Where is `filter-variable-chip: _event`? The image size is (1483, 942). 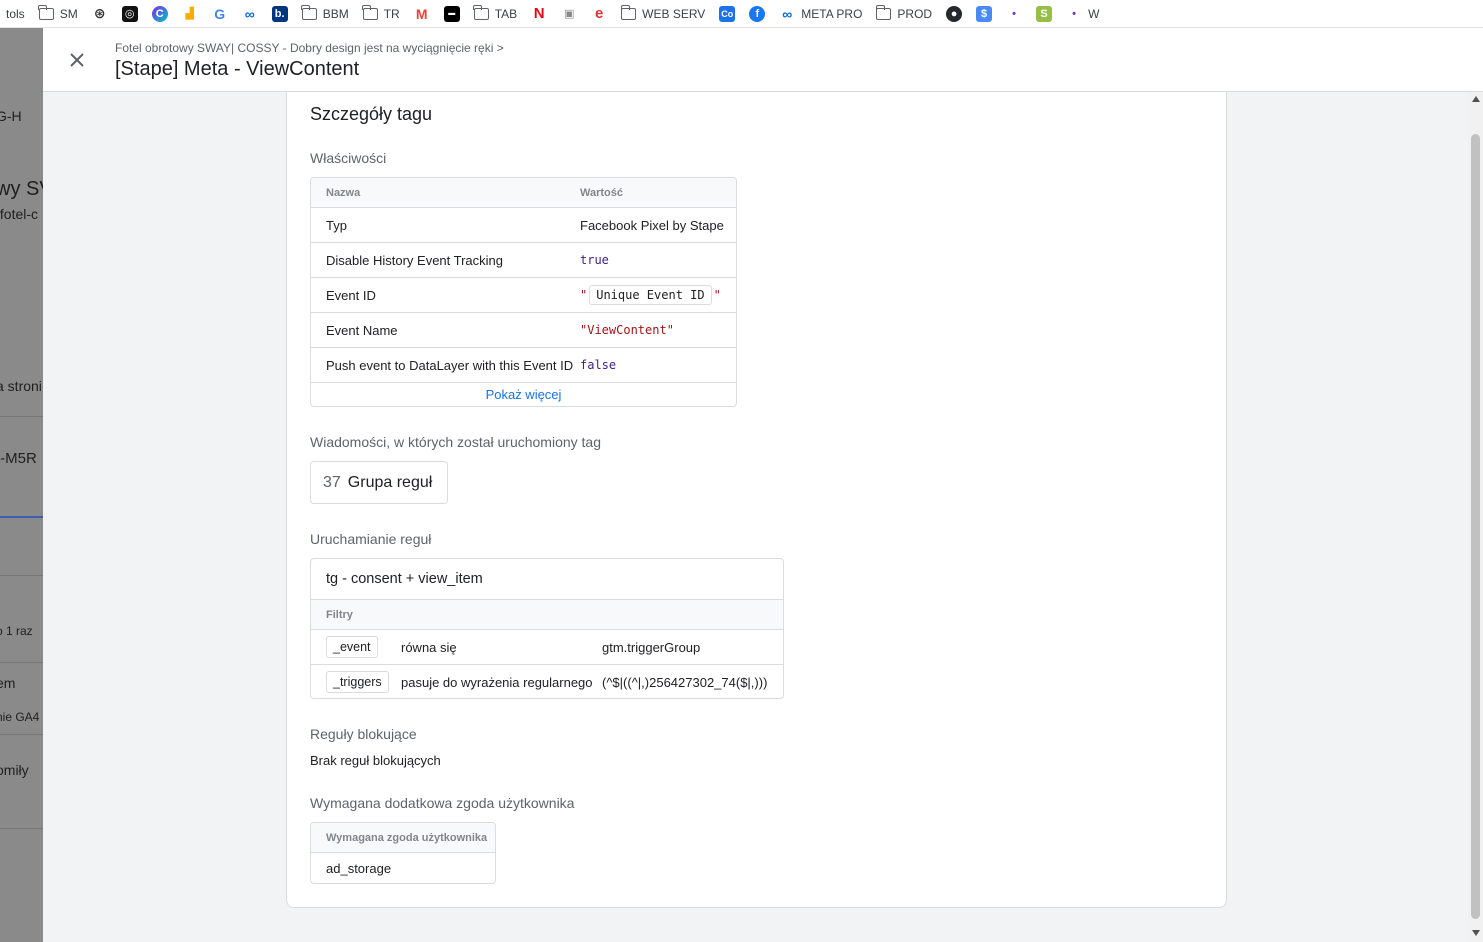 filter-variable-chip: _event is located at coordinates (352, 647).